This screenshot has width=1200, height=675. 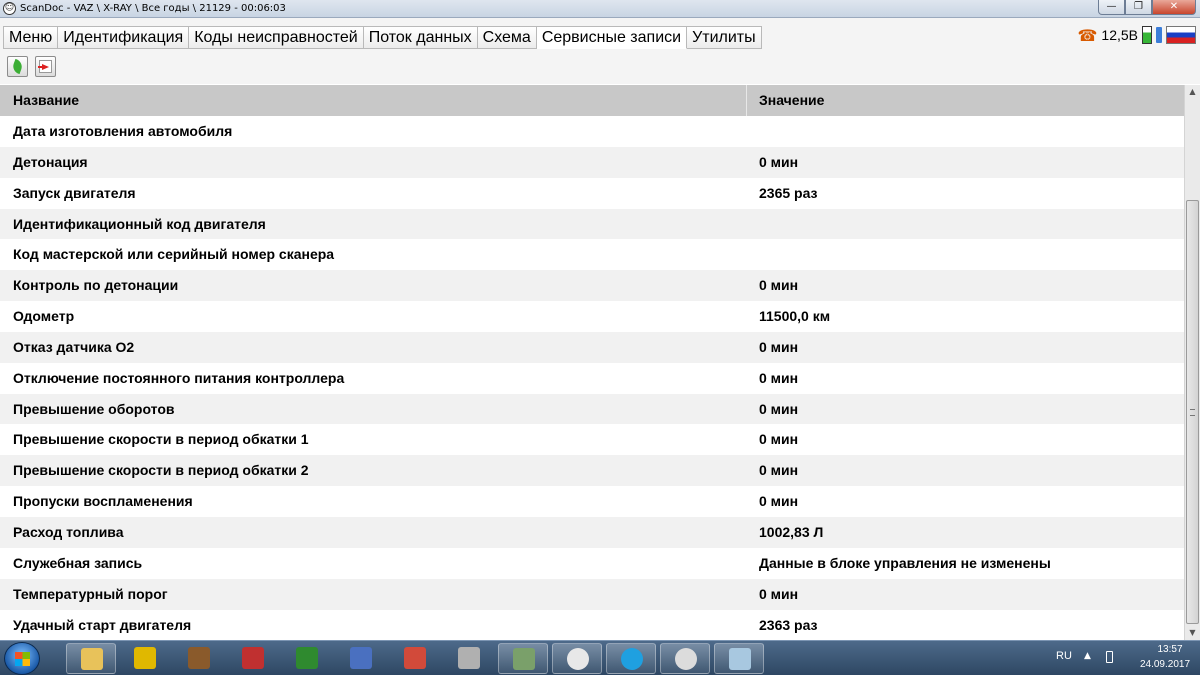 I want to click on explorer-icon, so click(x=92, y=659).